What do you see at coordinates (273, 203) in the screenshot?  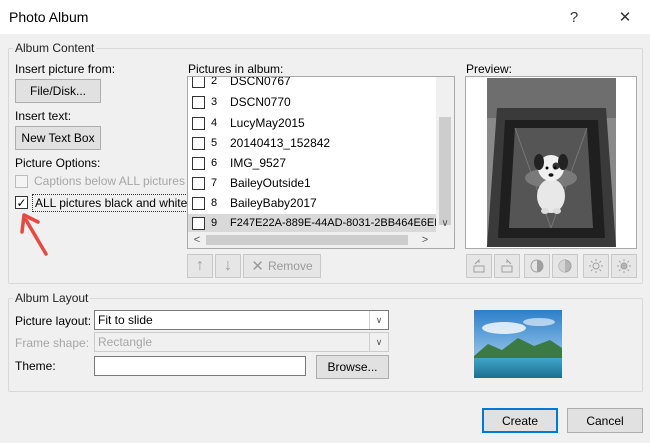 I see `list-item-name: BaileyBaby2017` at bounding box center [273, 203].